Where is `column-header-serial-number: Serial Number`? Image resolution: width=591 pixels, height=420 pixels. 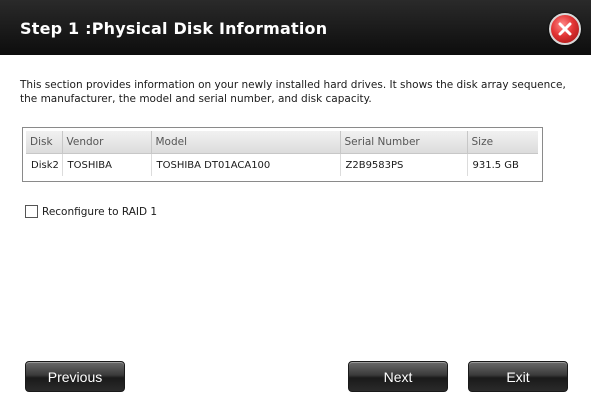
column-header-serial-number: Serial Number is located at coordinates (404, 142).